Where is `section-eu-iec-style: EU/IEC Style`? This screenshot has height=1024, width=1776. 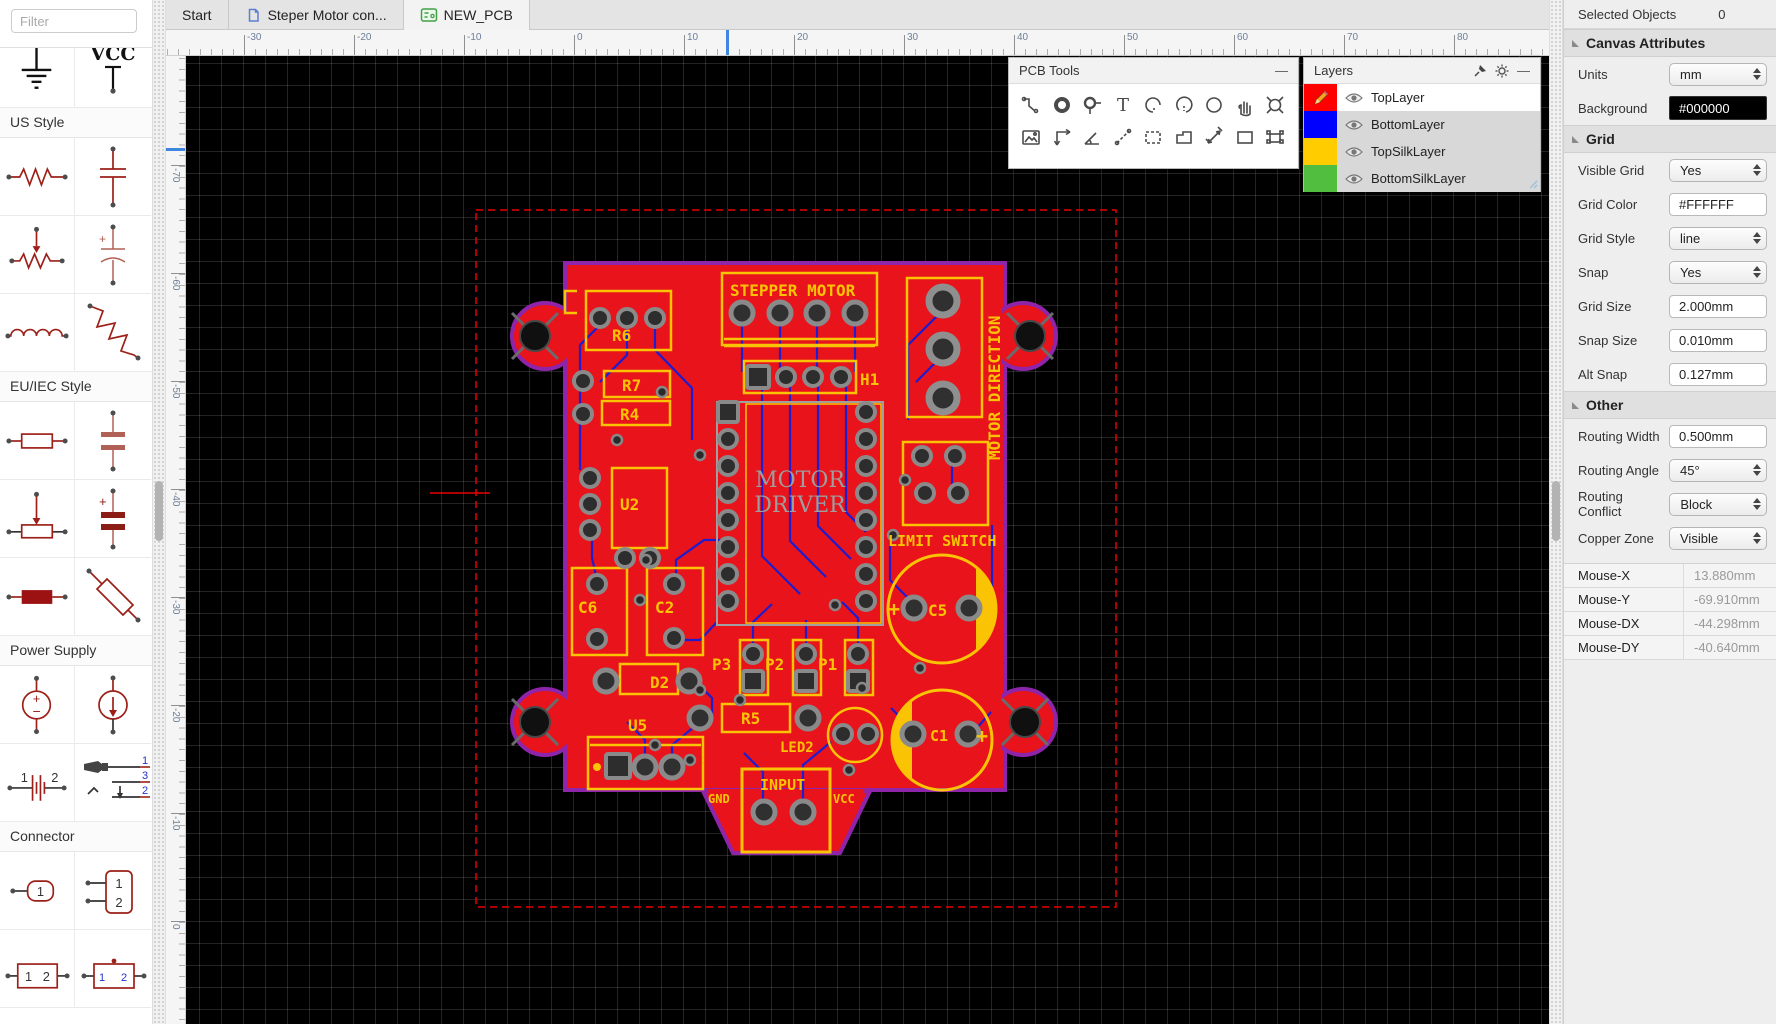
section-eu-iec-style: EU/IEC Style is located at coordinates (76, 386).